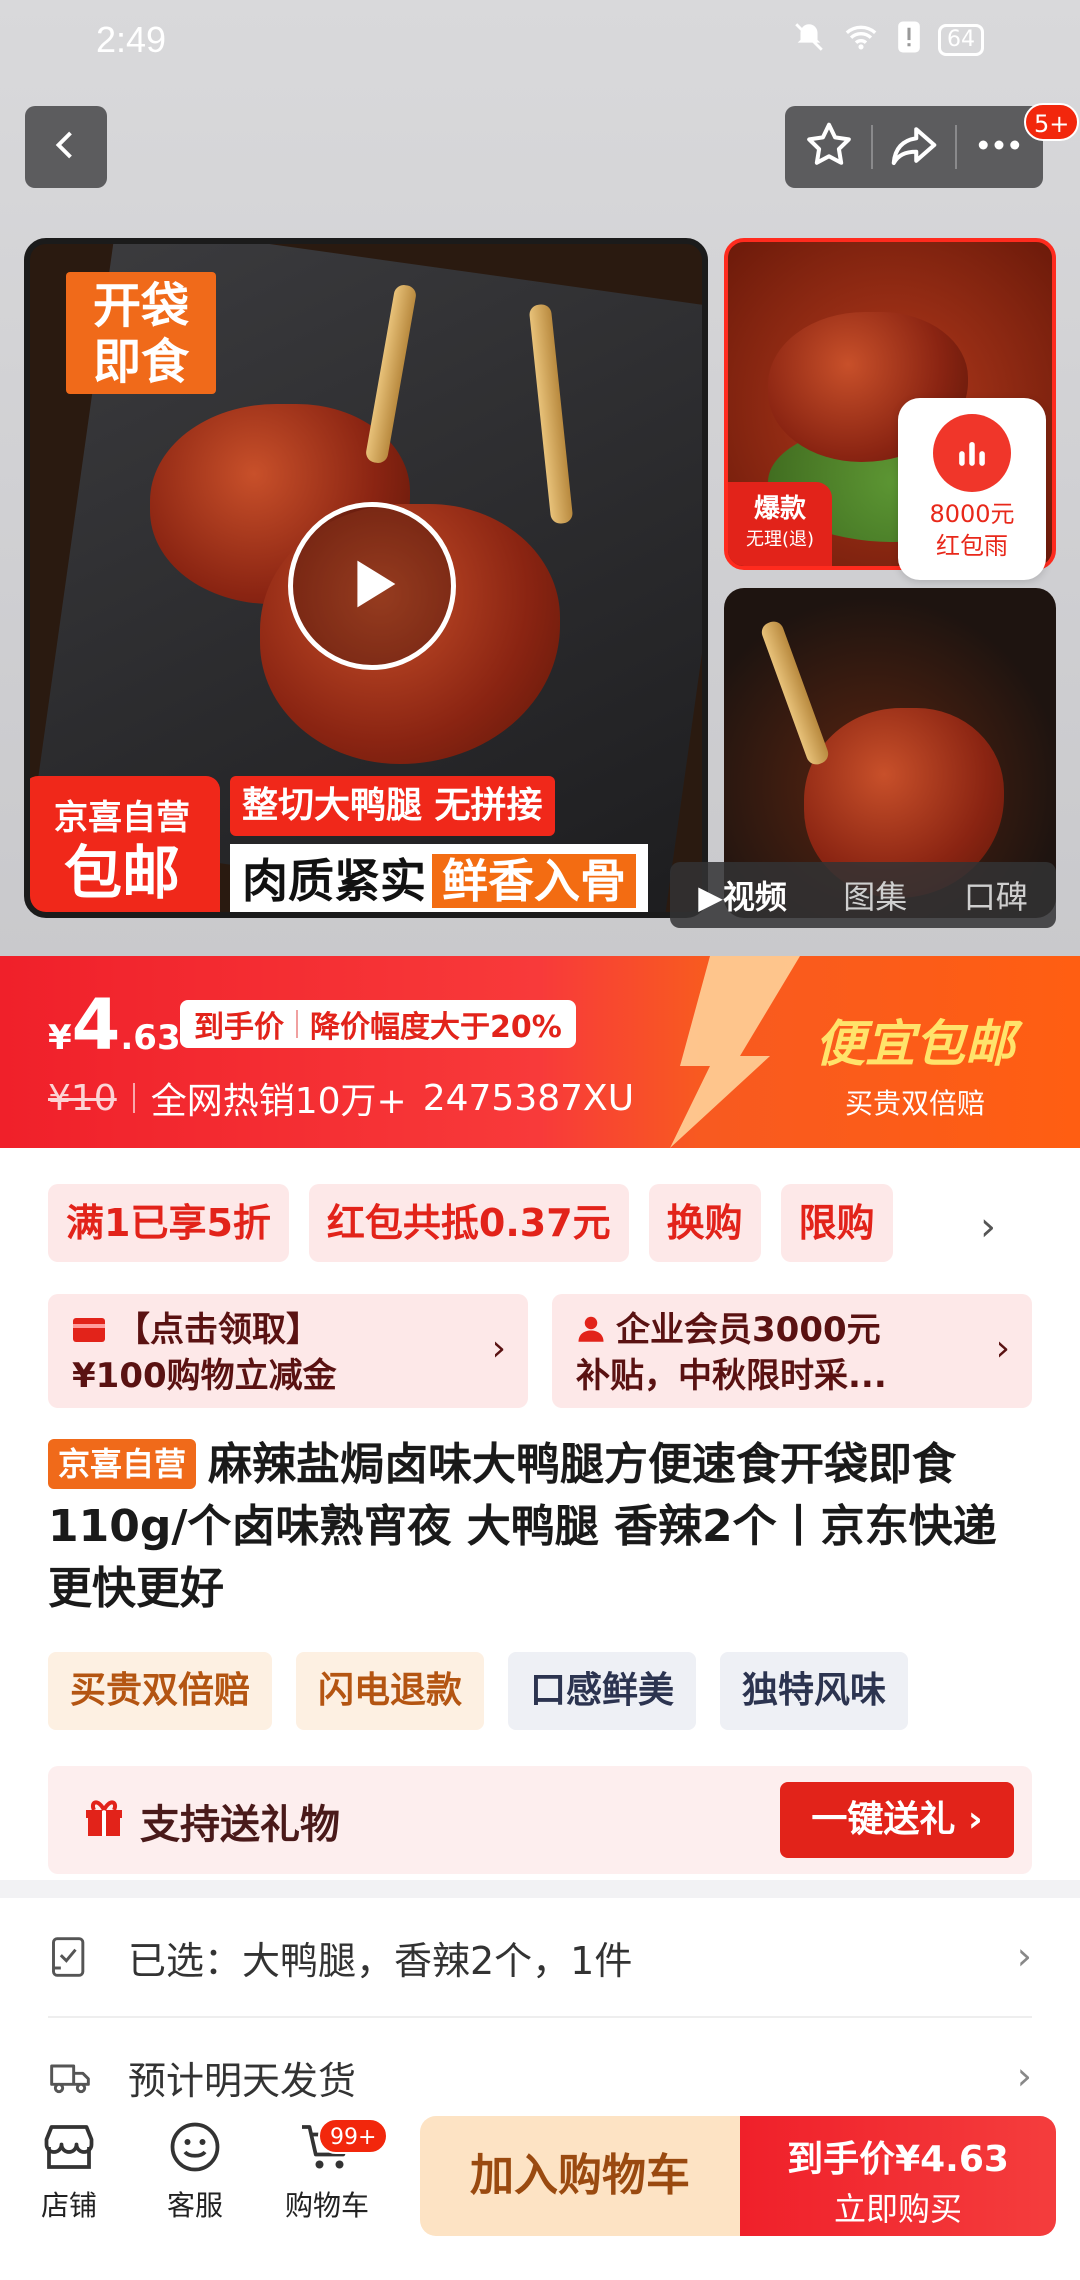  What do you see at coordinates (131, 39) in the screenshot?
I see `status-time: 2:49` at bounding box center [131, 39].